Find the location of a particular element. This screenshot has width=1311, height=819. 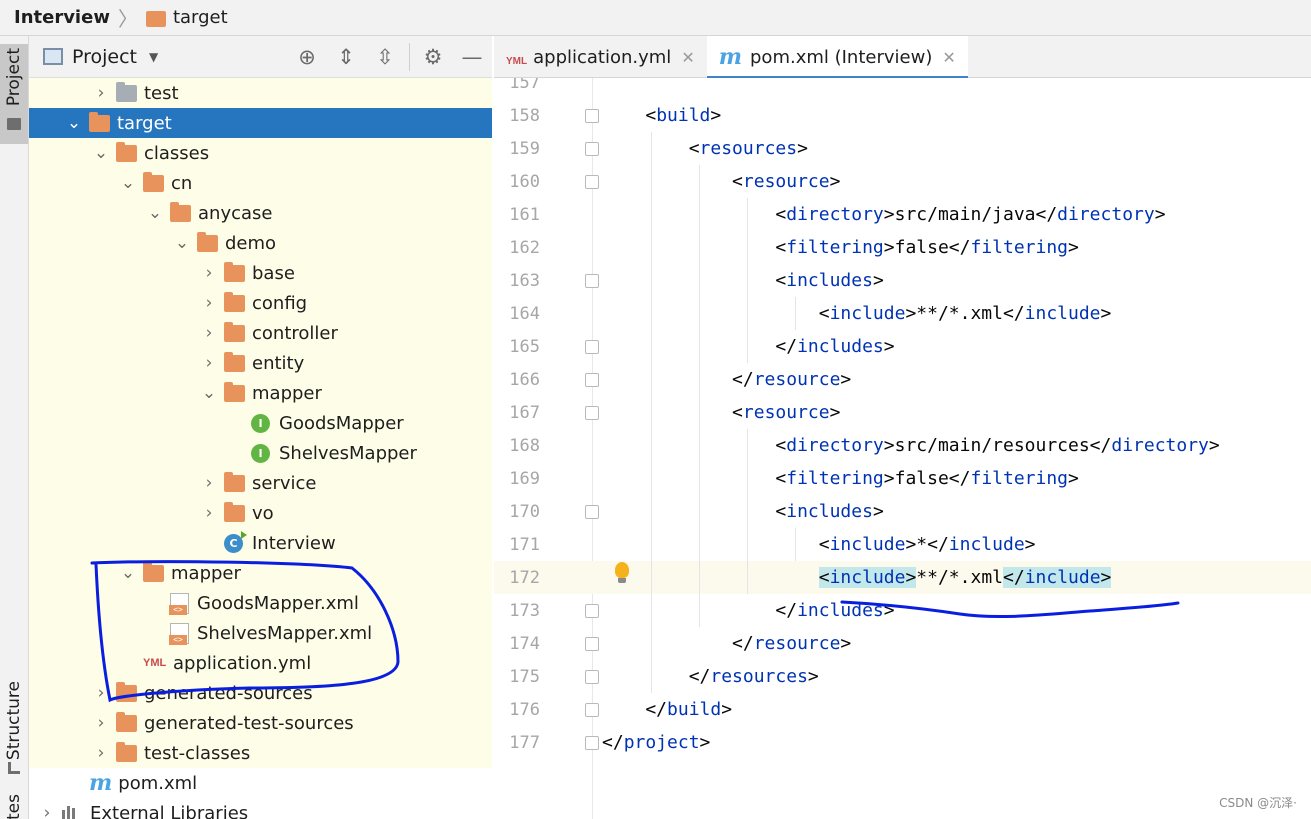

code-line: 169 <filtering>false</filtering> is located at coordinates (902, 478).